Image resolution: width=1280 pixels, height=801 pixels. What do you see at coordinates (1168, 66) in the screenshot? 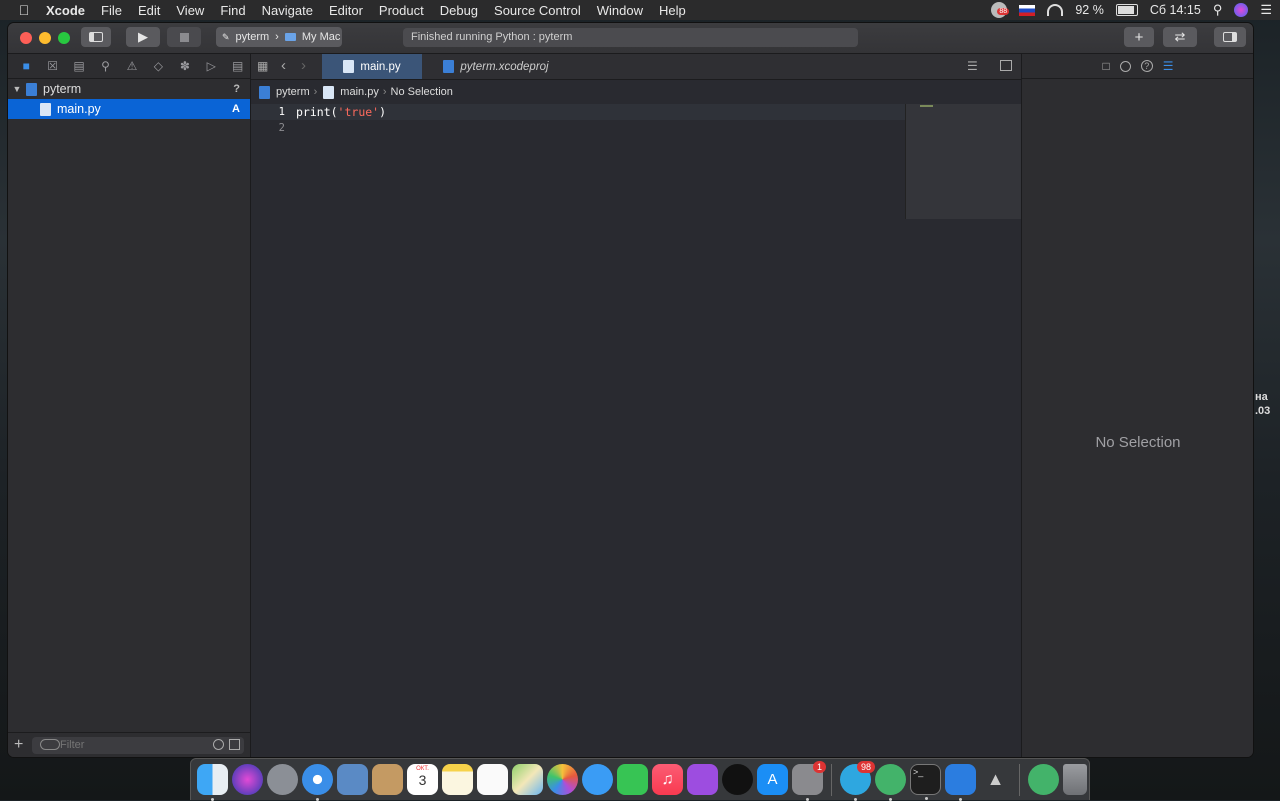
I see `attributes-inspector-icon: ☰` at bounding box center [1168, 66].